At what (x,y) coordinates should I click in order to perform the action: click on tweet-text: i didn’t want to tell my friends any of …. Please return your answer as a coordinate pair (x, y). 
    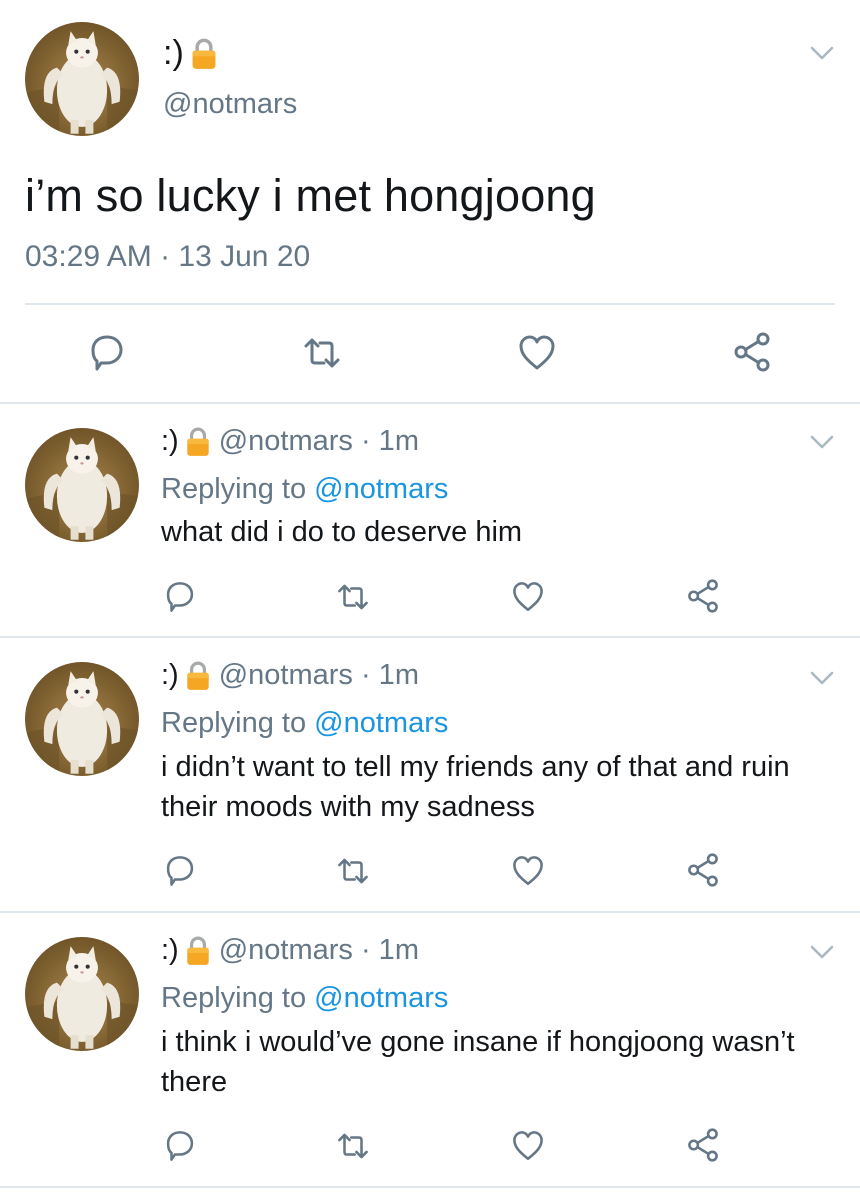
    Looking at the image, I should click on (475, 787).